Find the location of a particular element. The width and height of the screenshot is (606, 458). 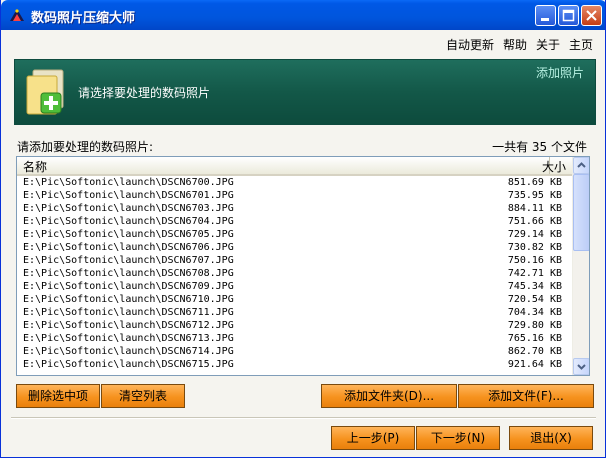

file-size: 729.14 KB is located at coordinates (534, 234).